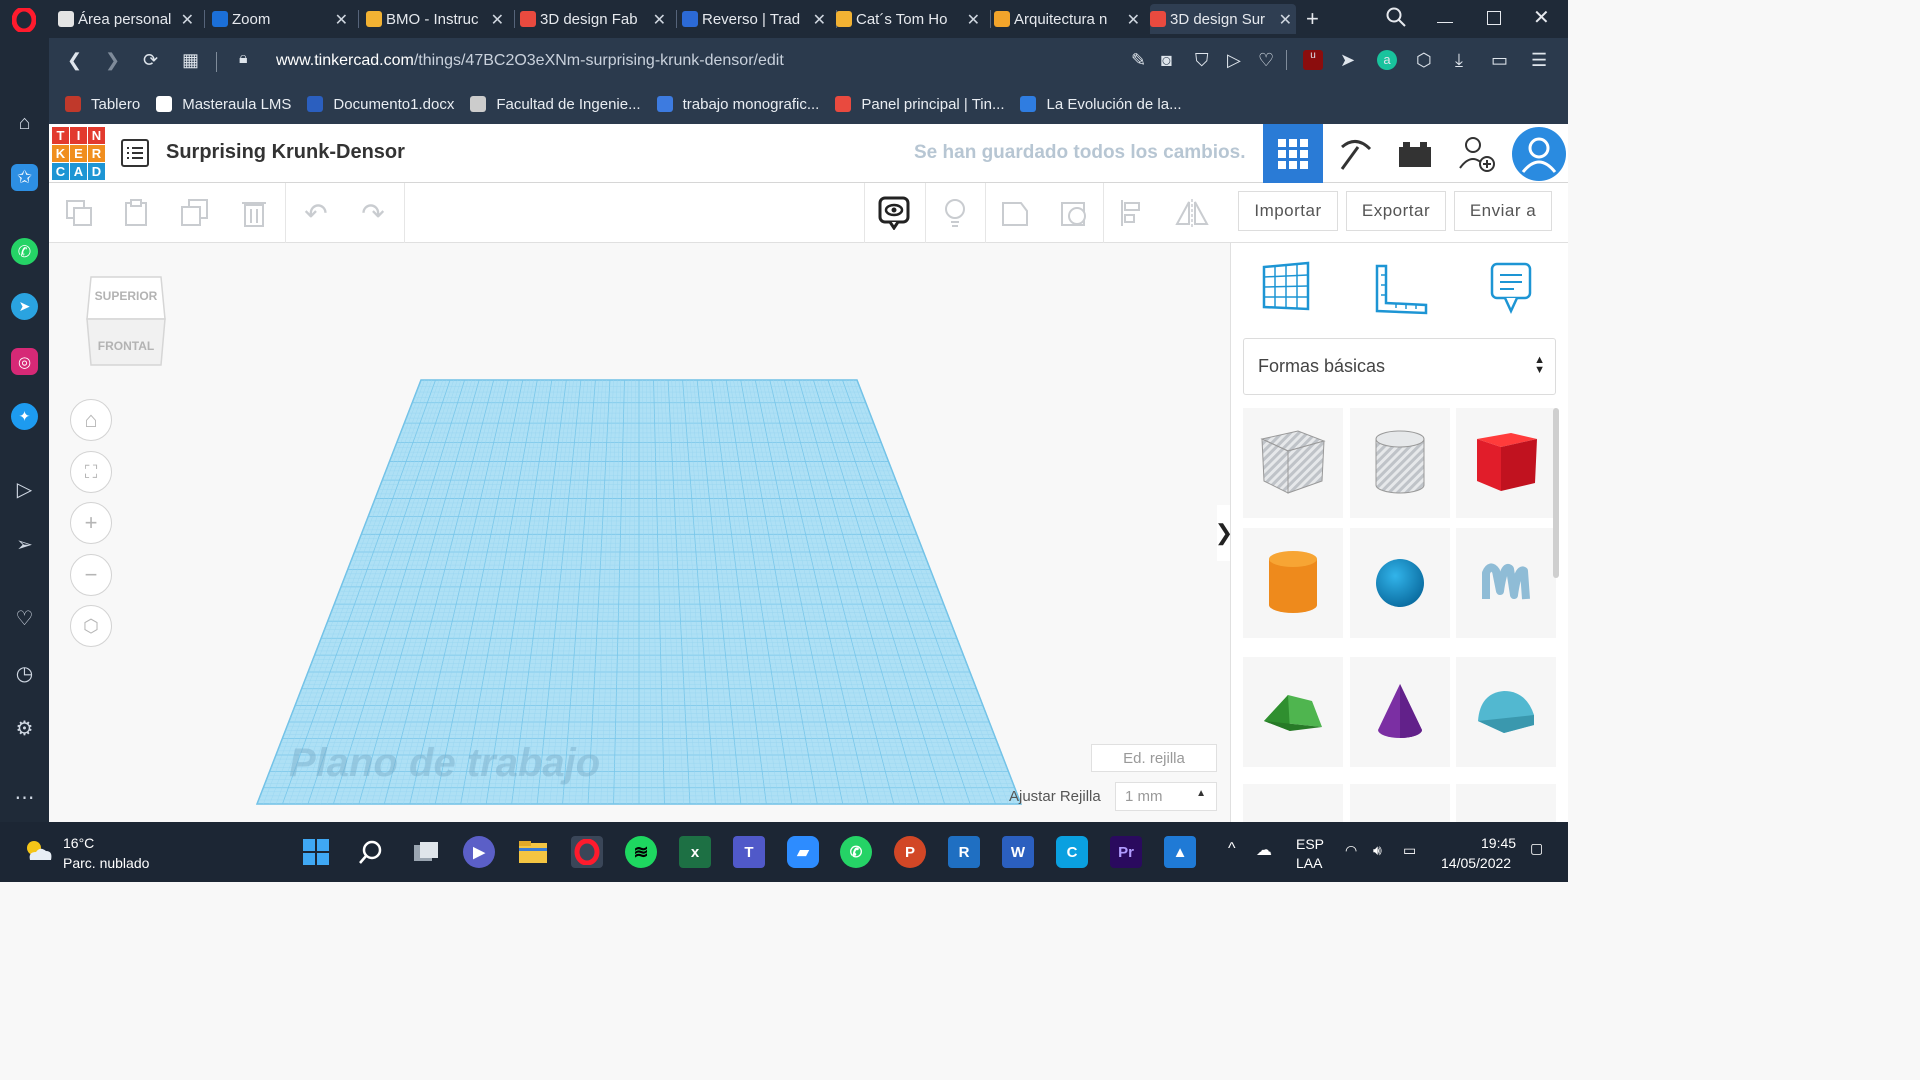 The image size is (1920, 1080). What do you see at coordinates (1310, 844) in the screenshot?
I see `language-top: ESP` at bounding box center [1310, 844].